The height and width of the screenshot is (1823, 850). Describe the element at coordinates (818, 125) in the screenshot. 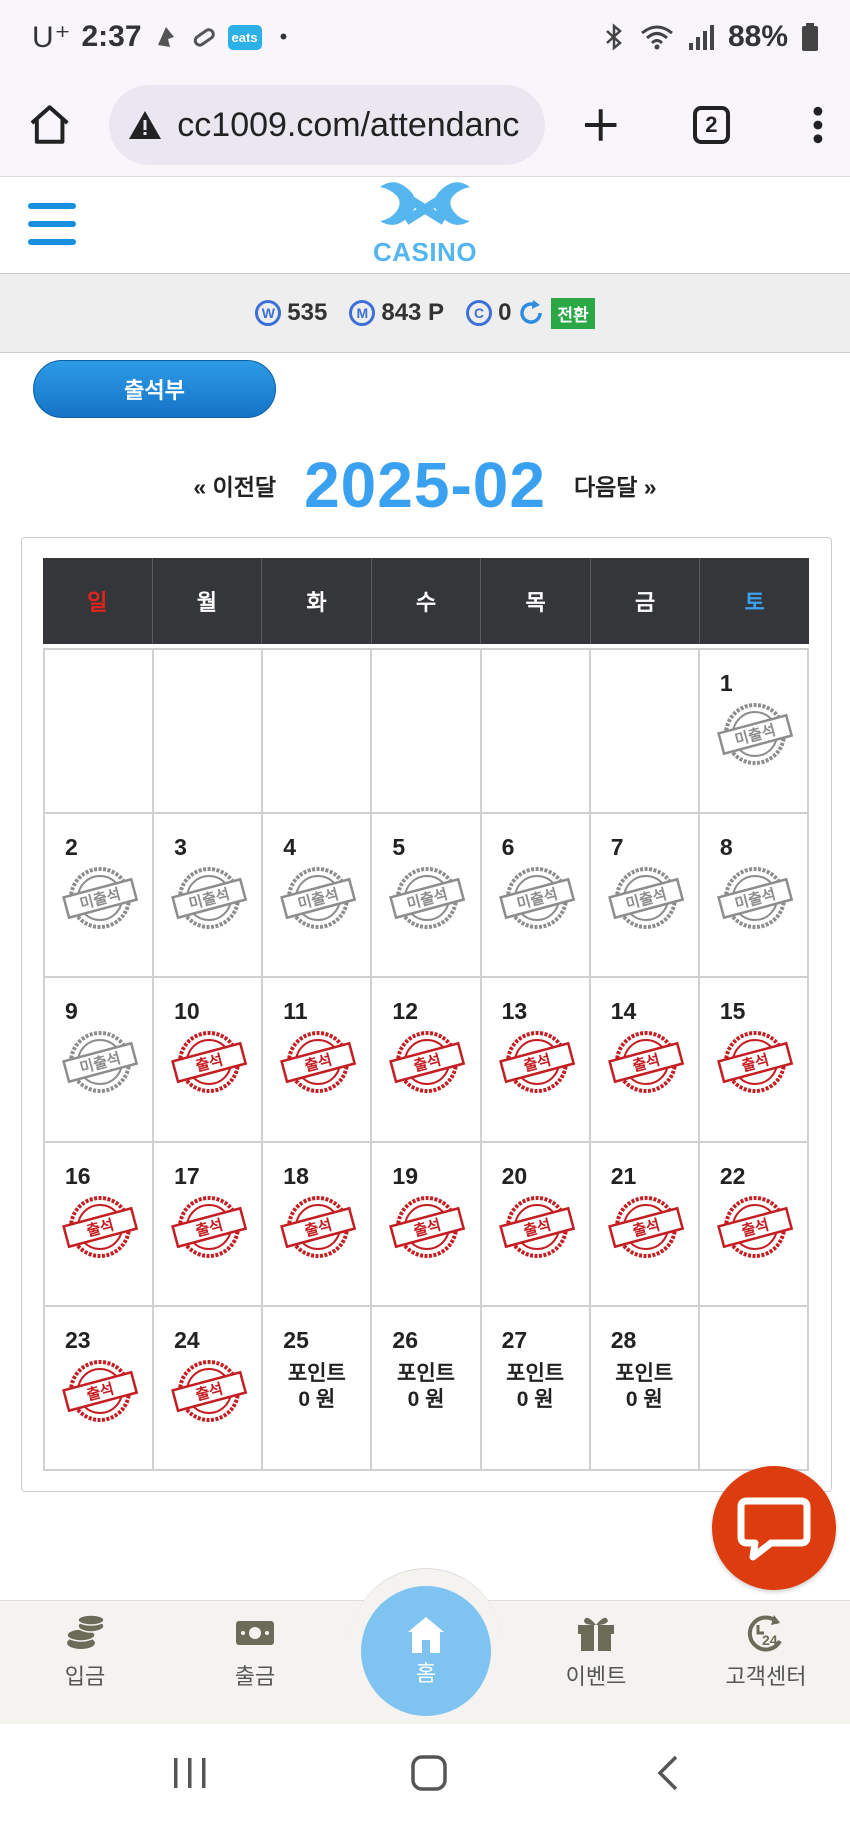

I see `more-menu-icon` at that location.